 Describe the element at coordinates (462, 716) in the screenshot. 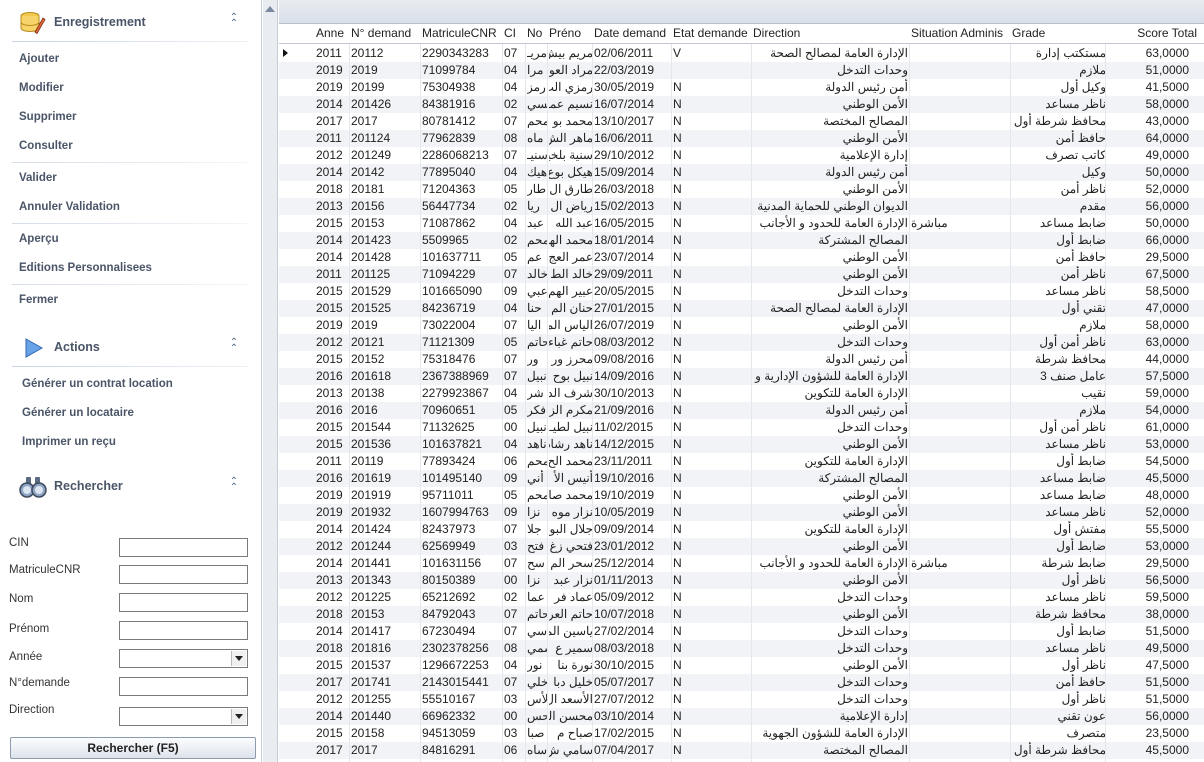

I see `cell-matricule: 66962332` at that location.